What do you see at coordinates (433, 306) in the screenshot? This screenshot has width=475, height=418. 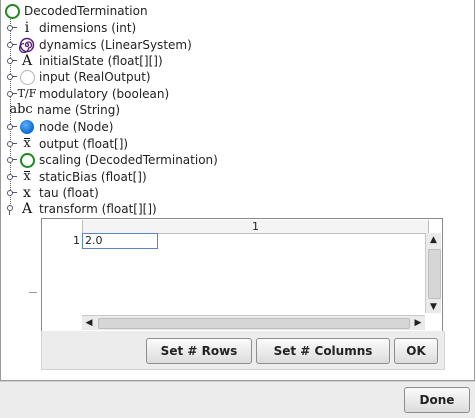 I see `scroll-down-arrow-icon: ▼` at bounding box center [433, 306].